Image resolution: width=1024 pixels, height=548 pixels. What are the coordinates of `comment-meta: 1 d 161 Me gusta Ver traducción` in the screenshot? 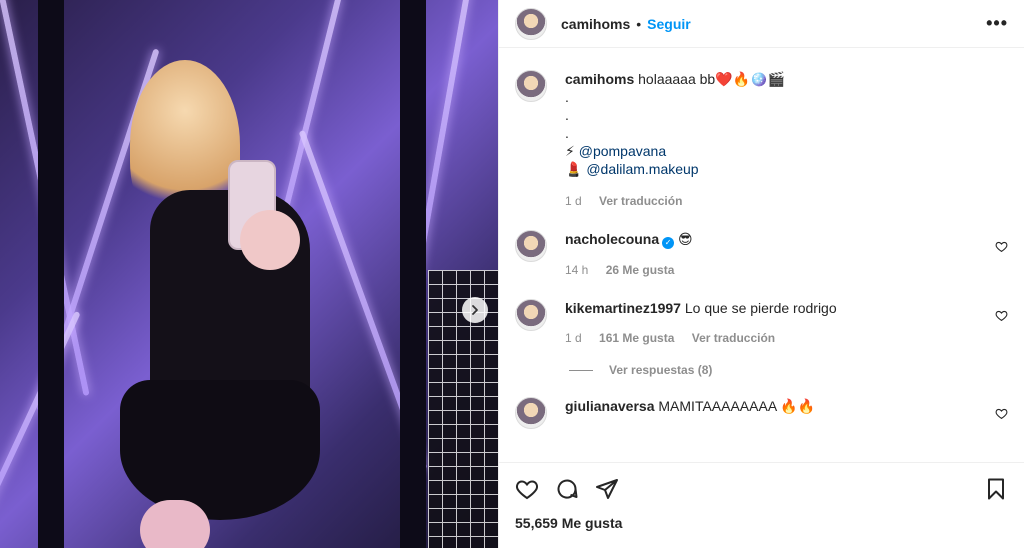 It's located at (701, 338).